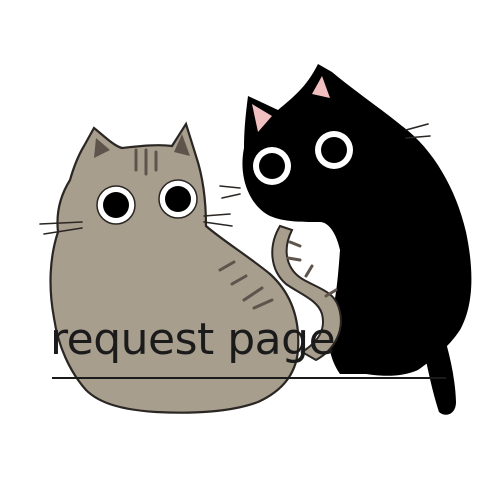 This screenshot has height=503, width=504. I want to click on caption-text: request page, so click(193, 339).